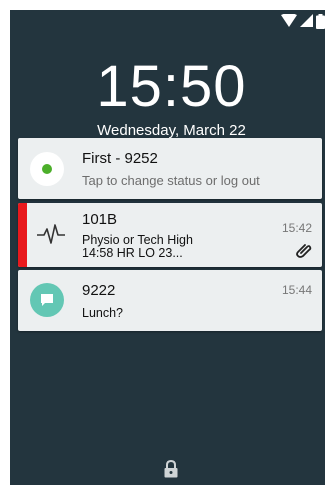 The height and width of the screenshot is (485, 325). What do you see at coordinates (103, 313) in the screenshot?
I see `notification-message-text: Lunch?` at bounding box center [103, 313].